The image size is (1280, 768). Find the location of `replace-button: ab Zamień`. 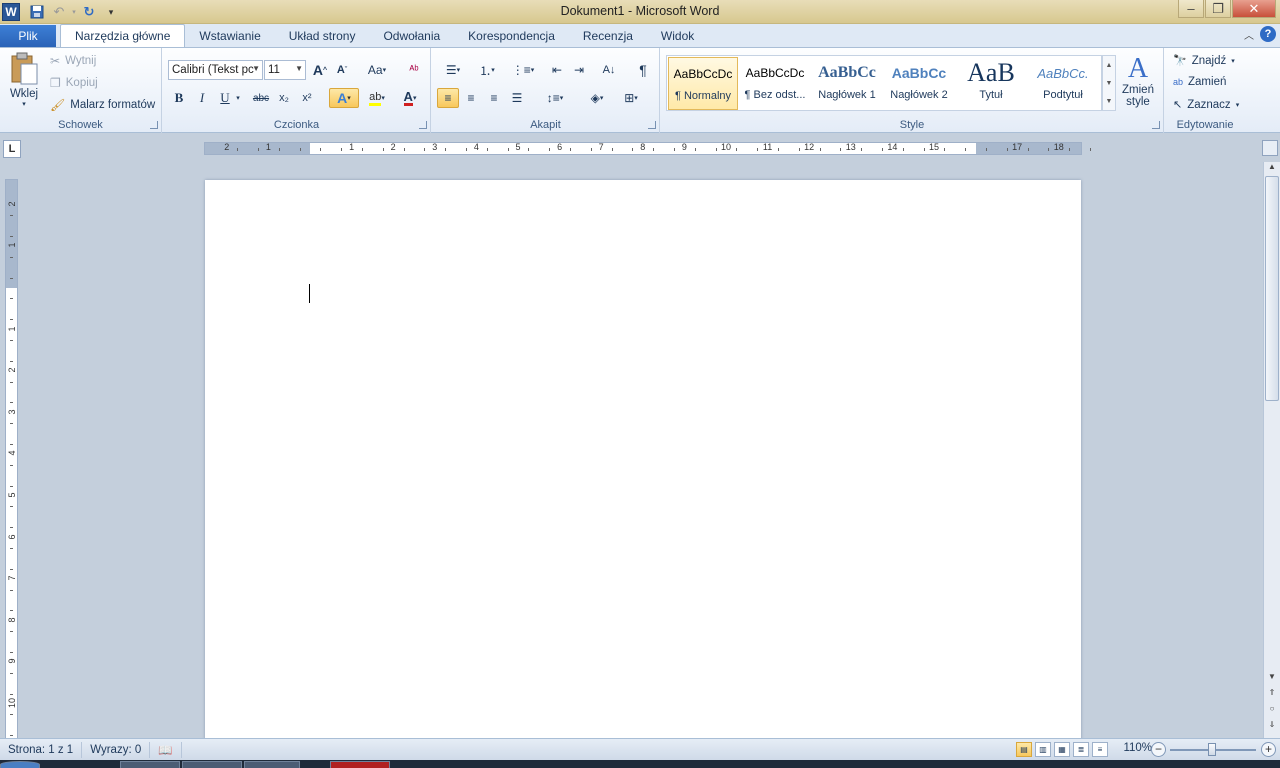

replace-button: ab Zamień is located at coordinates (1199, 82).